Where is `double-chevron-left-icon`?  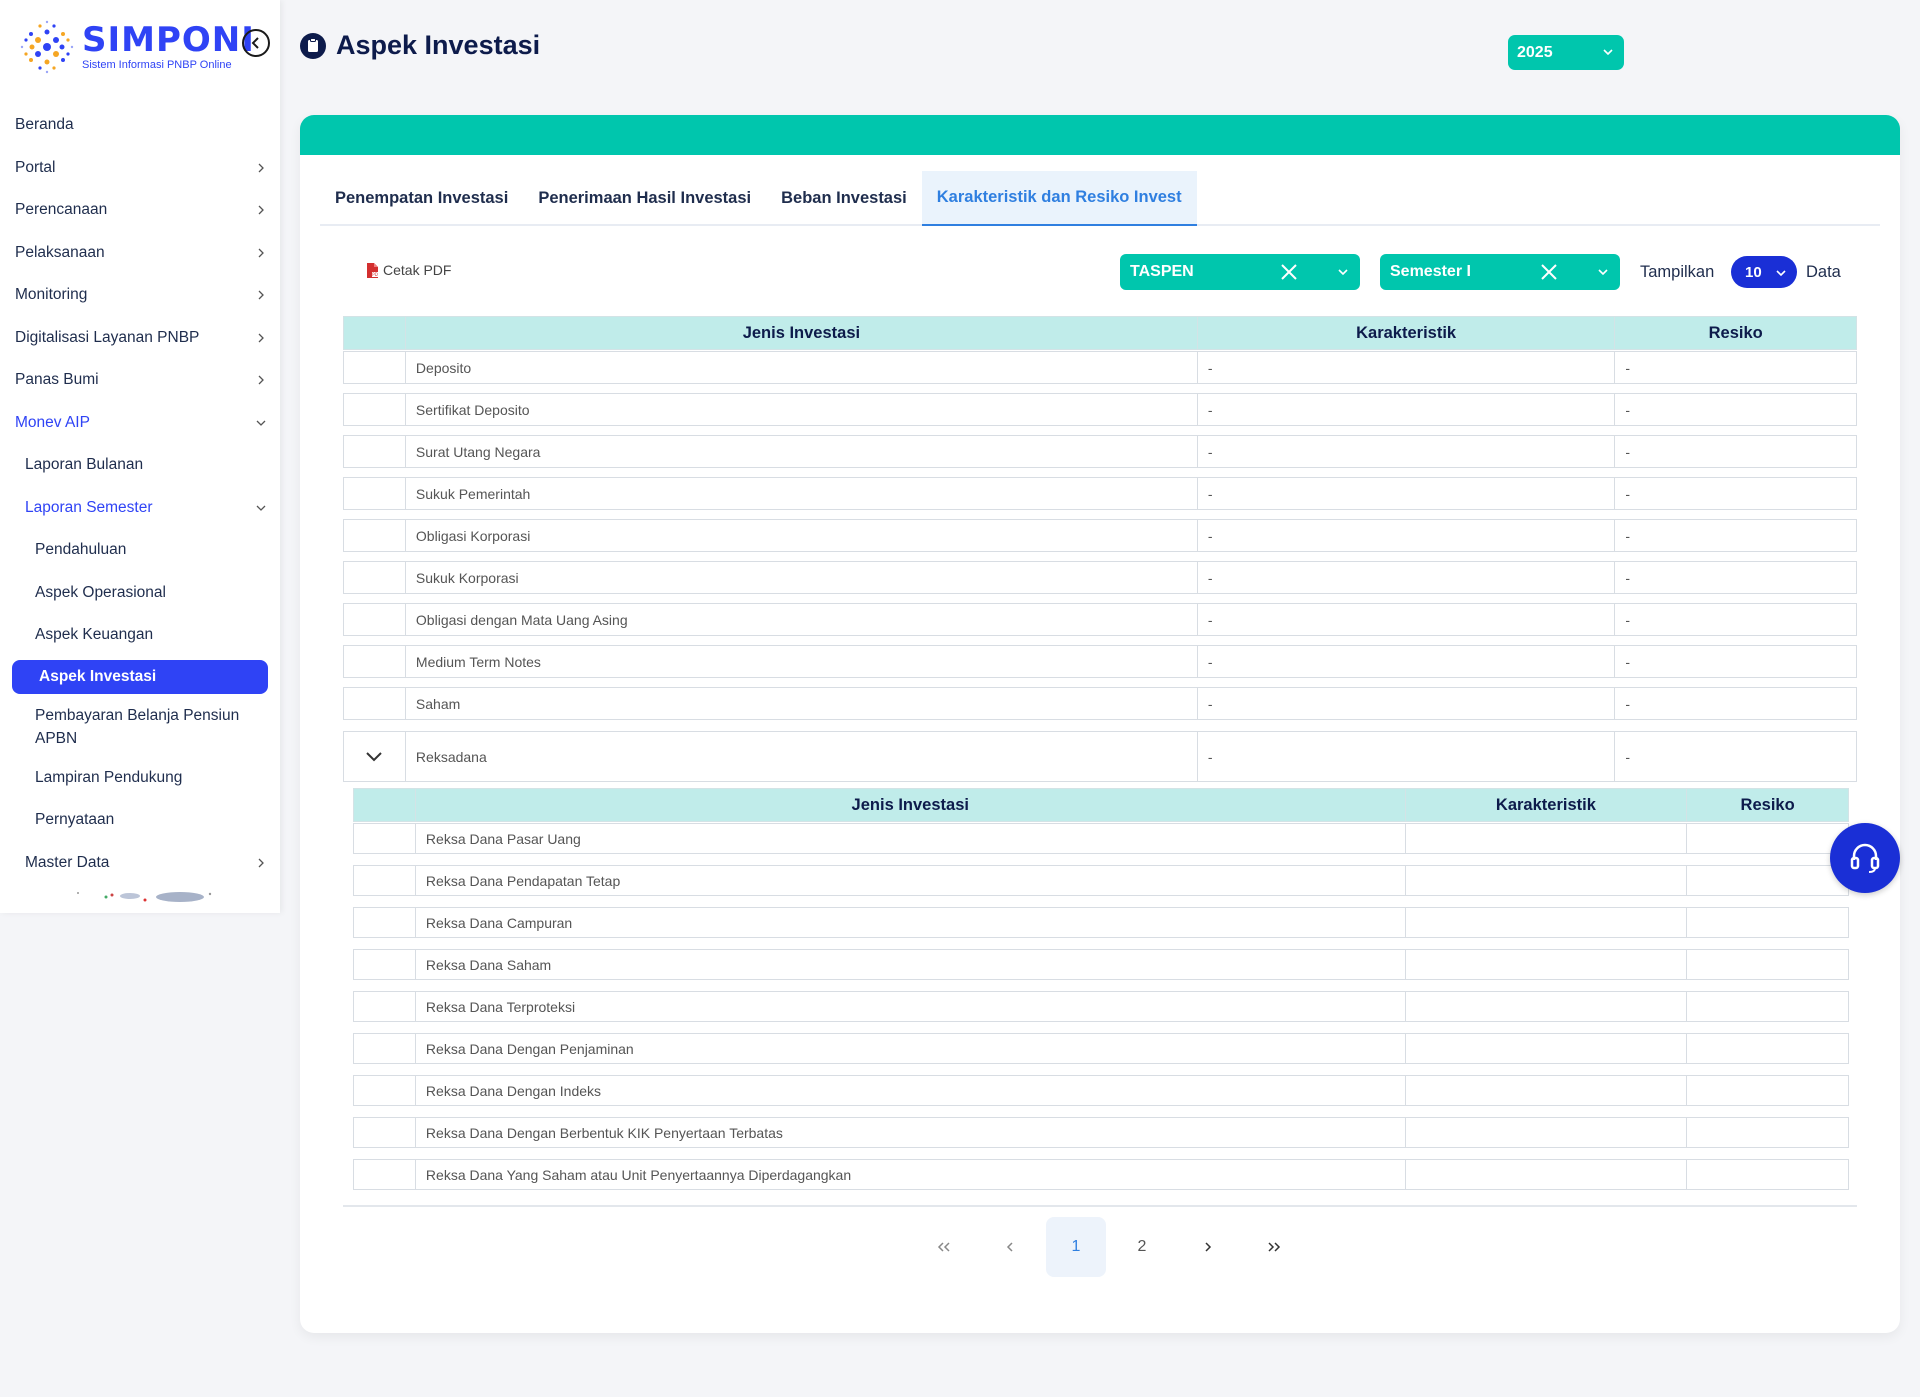
double-chevron-left-icon is located at coordinates (943, 1247).